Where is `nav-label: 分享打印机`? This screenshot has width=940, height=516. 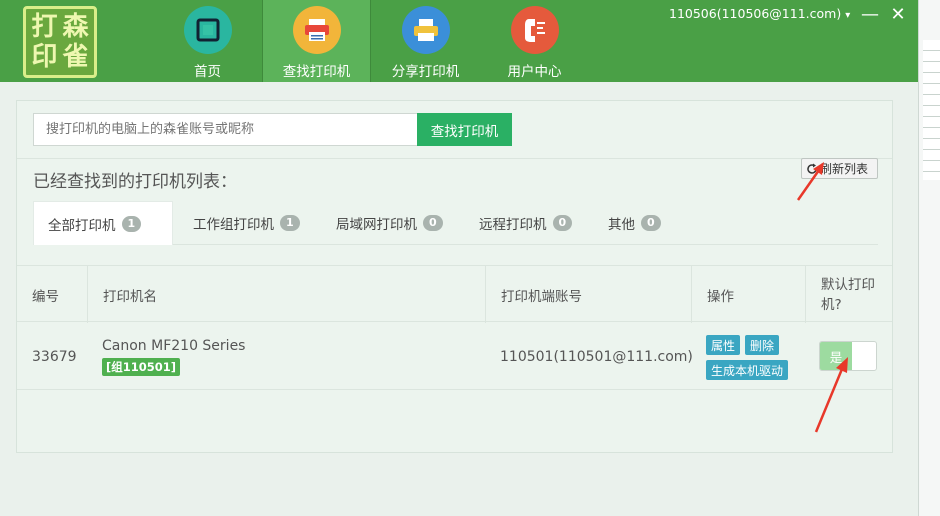
nav-label: 分享打印机 is located at coordinates (425, 72).